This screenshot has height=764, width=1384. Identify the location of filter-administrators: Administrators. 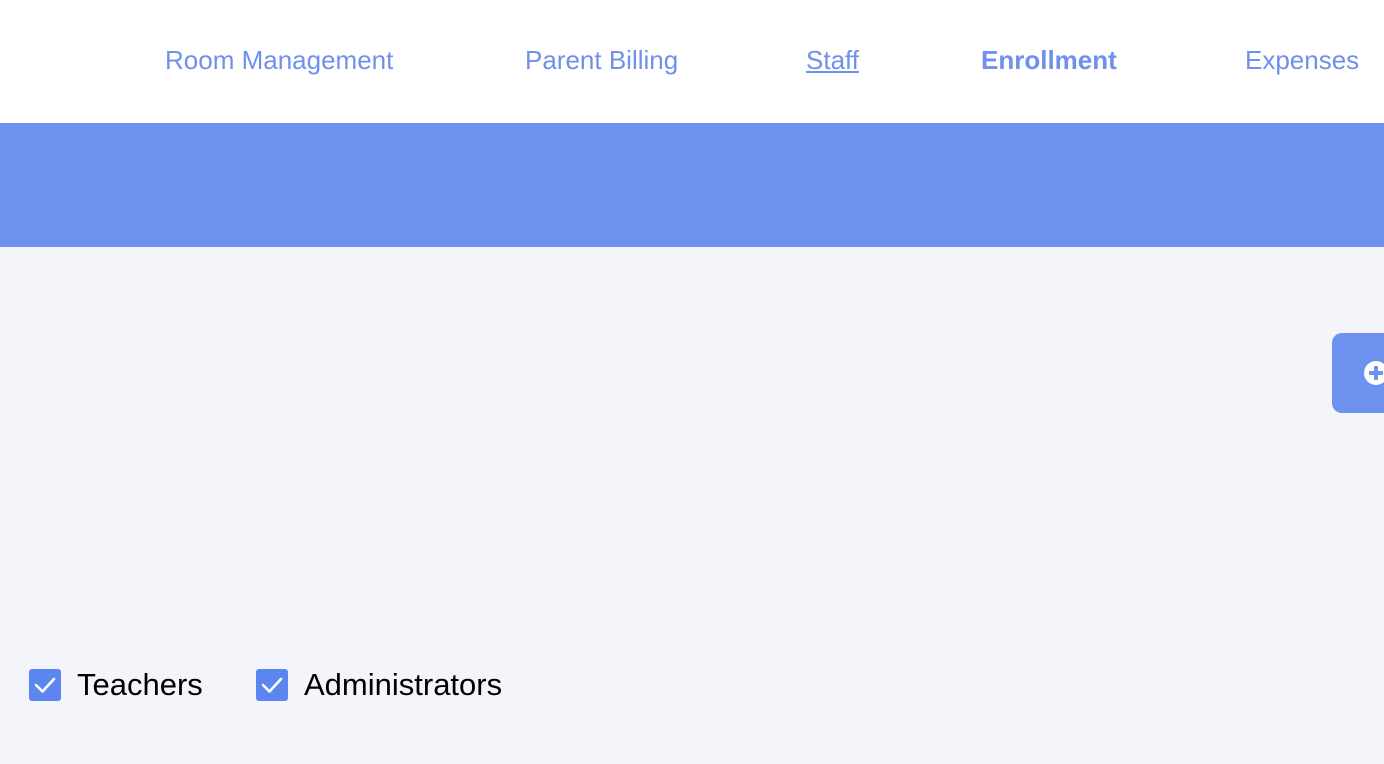
(379, 684).